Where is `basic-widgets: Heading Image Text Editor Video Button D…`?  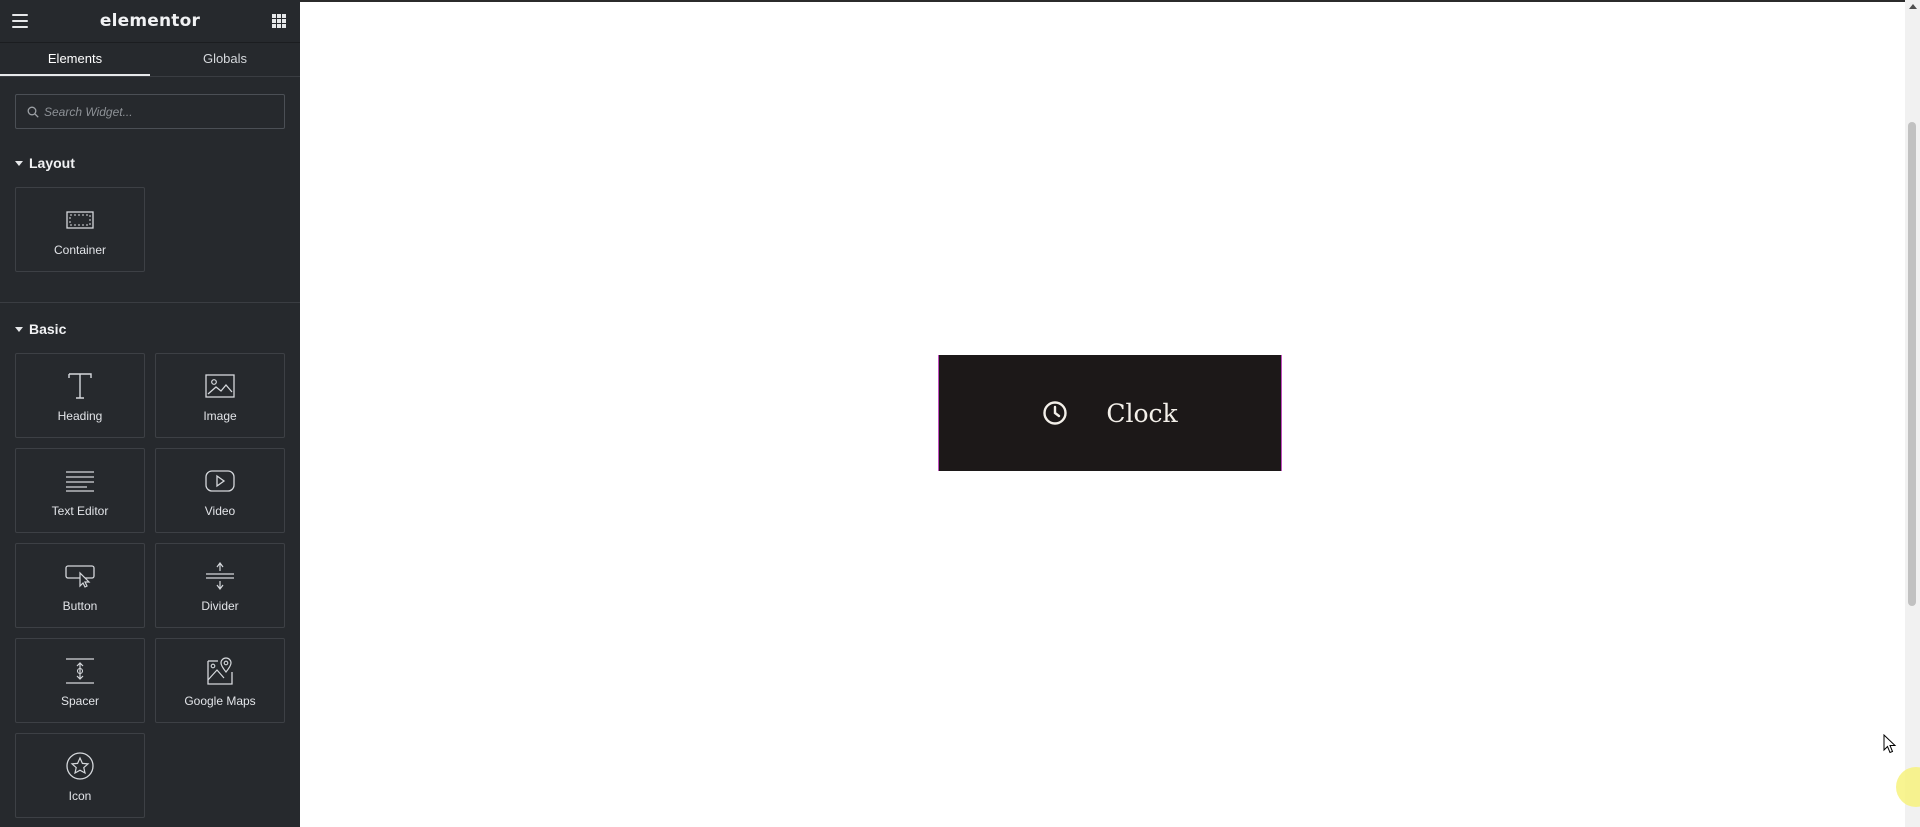
basic-widgets: Heading Image Text Editor Video Button D… is located at coordinates (150, 585).